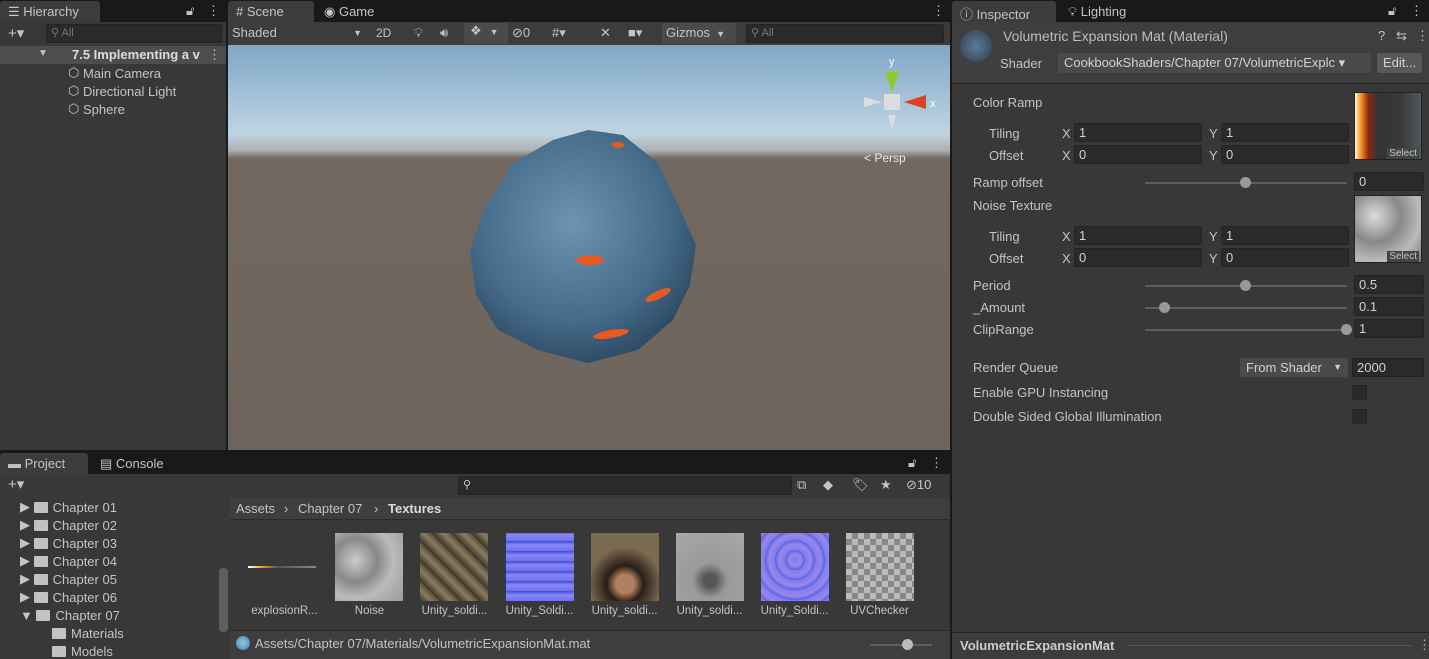 This screenshot has height=659, width=1429. What do you see at coordinates (134, 33) in the screenshot?
I see `hierarchy-search: ⚲ All` at bounding box center [134, 33].